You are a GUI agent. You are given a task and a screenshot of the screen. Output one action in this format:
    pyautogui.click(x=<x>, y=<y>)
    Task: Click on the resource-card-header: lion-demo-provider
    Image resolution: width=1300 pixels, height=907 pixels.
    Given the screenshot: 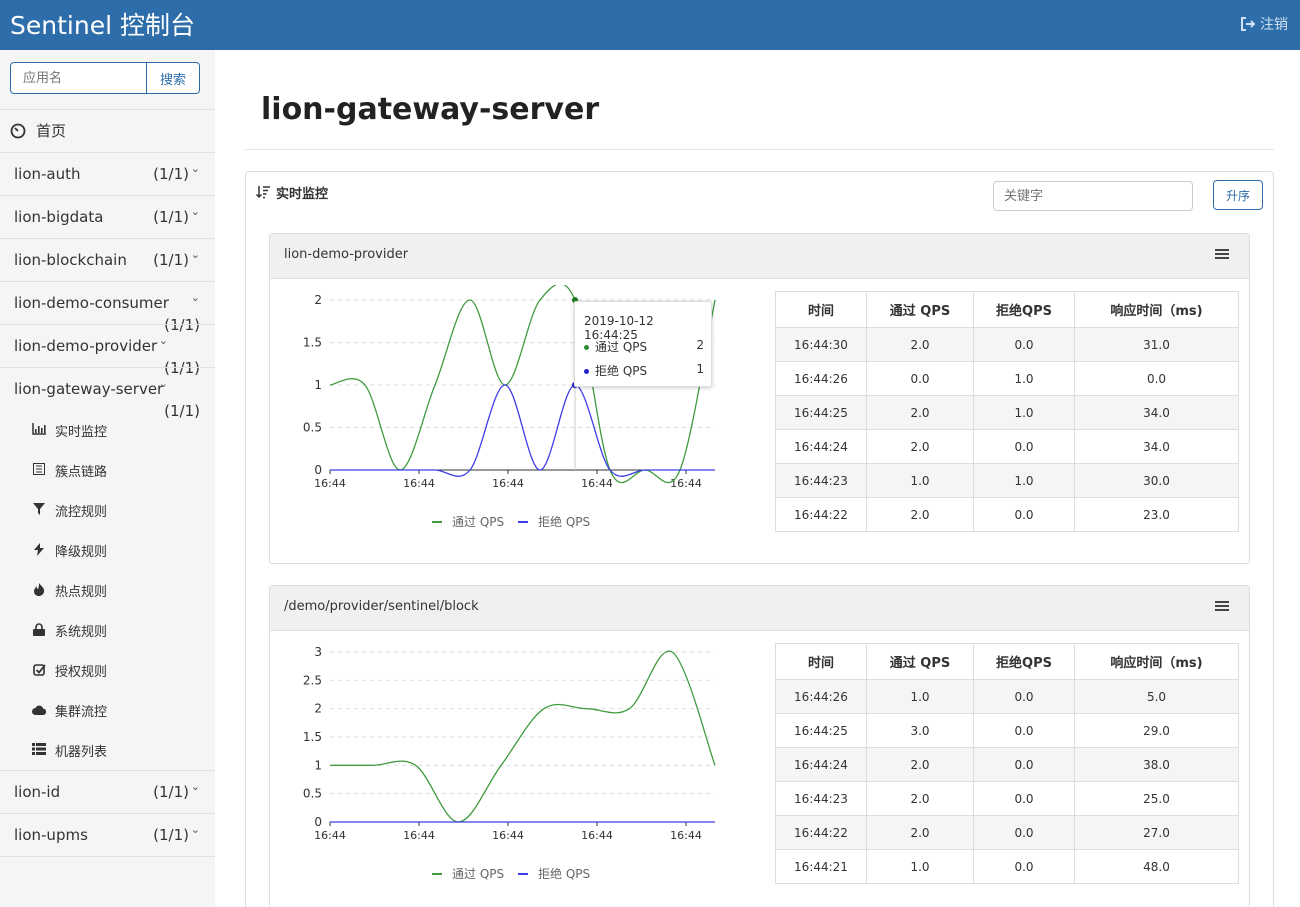 What is the action you would take?
    pyautogui.click(x=759, y=256)
    